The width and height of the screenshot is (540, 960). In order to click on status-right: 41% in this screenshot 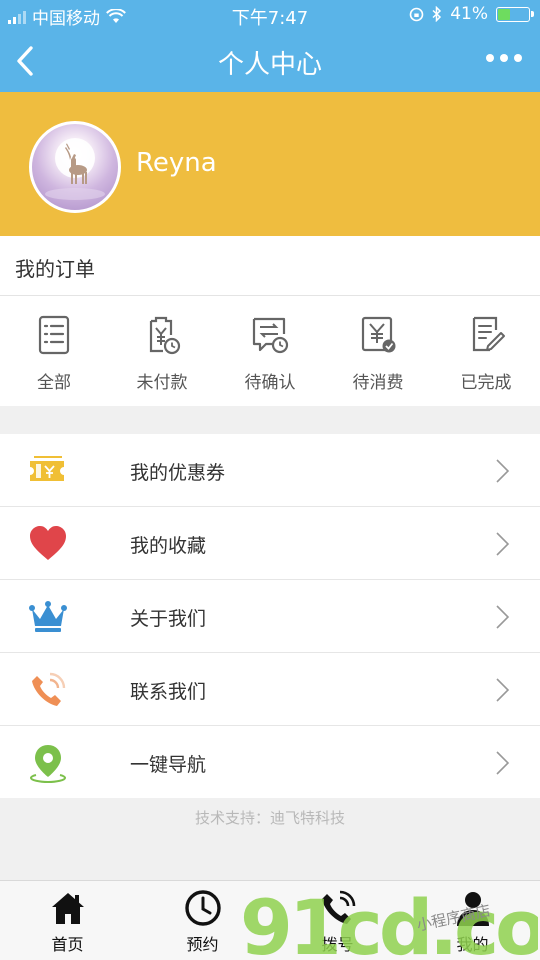, I will do `click(471, 14)`.